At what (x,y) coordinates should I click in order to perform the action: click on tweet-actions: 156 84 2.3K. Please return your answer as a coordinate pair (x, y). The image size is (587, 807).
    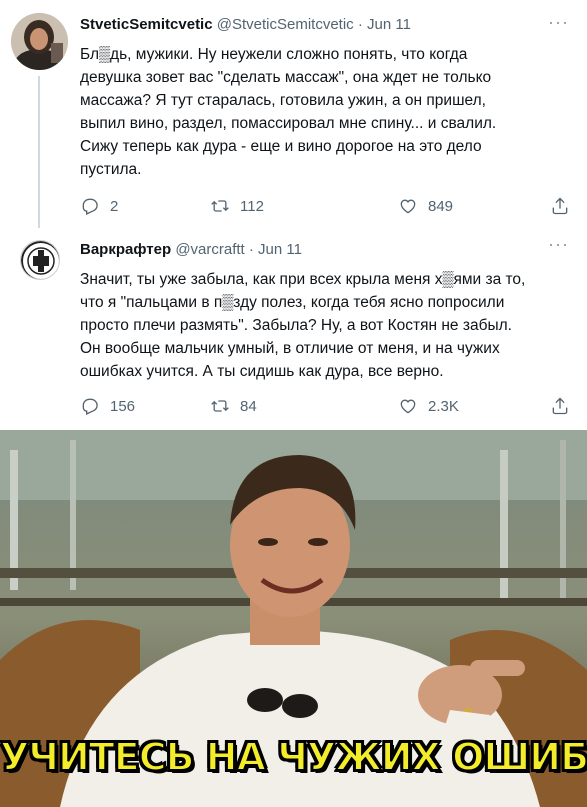
    Looking at the image, I should click on (327, 406).